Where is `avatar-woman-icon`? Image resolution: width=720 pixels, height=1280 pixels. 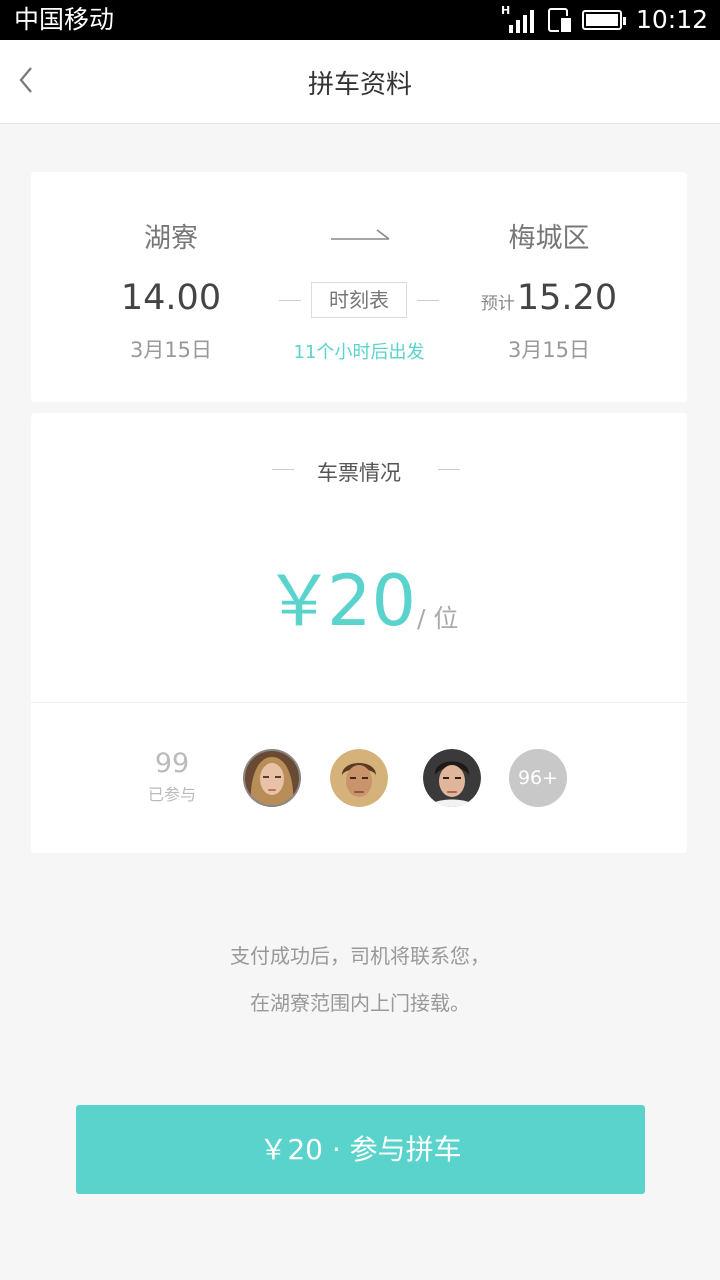
avatar-woman-icon is located at coordinates (272, 778).